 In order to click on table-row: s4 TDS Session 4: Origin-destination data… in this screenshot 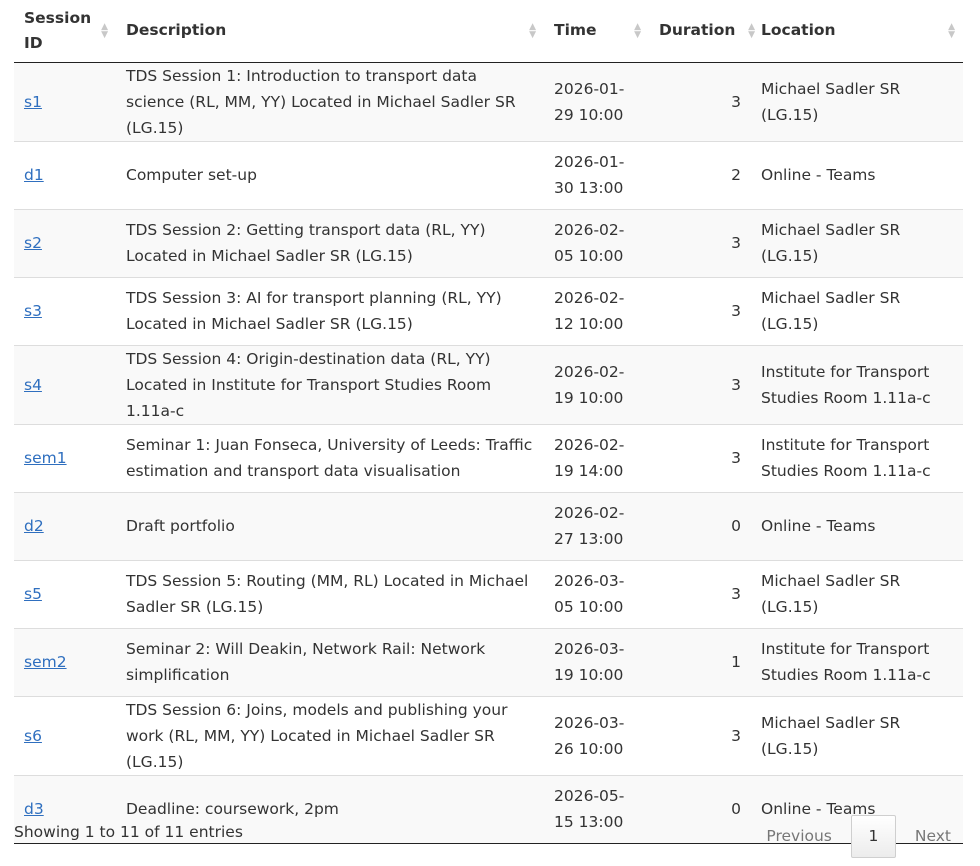, I will do `click(488, 384)`.